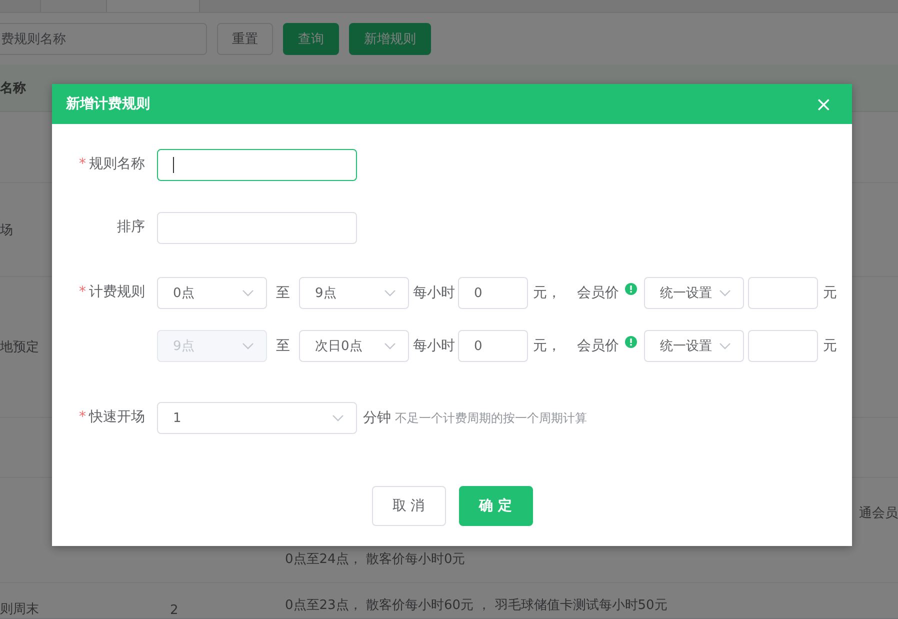  What do you see at coordinates (174, 610) in the screenshot?
I see `table-cell: 2` at bounding box center [174, 610].